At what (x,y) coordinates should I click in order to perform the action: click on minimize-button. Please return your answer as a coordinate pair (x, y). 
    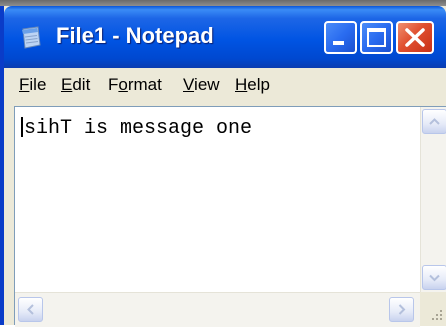
    Looking at the image, I should click on (340, 37).